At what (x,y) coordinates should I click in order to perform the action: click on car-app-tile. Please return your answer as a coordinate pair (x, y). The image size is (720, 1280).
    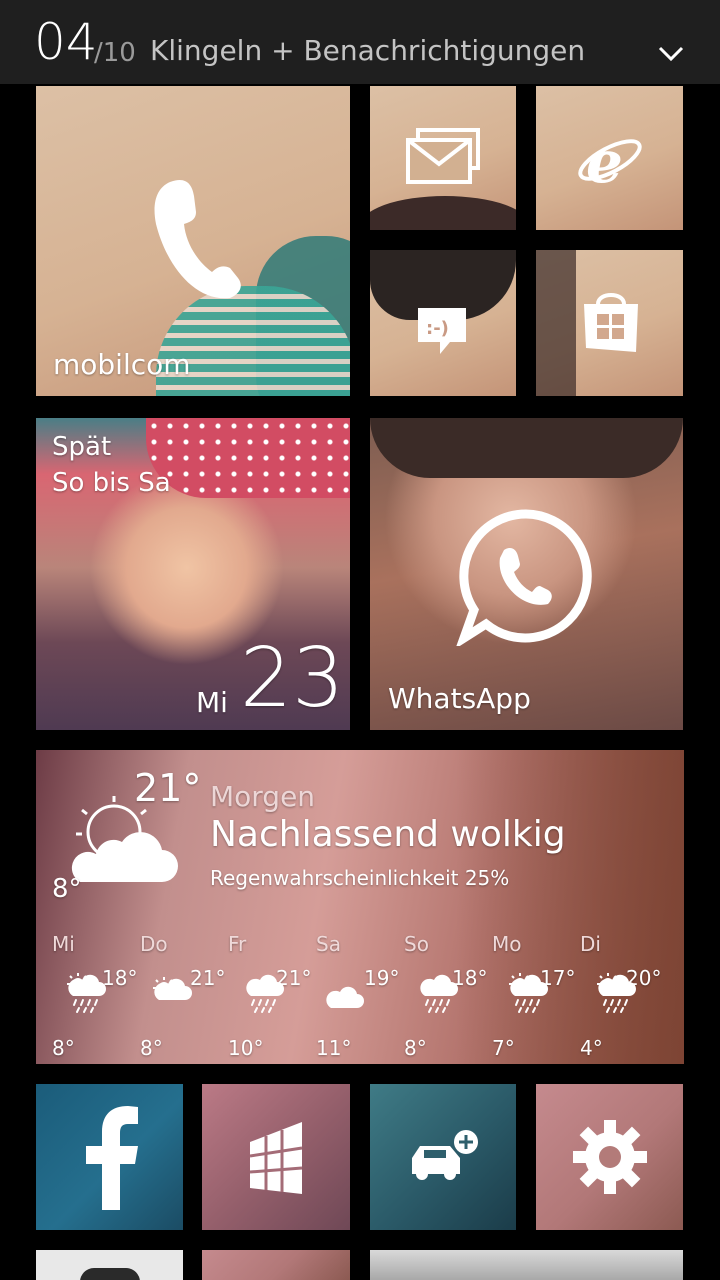
    Looking at the image, I should click on (443, 1157).